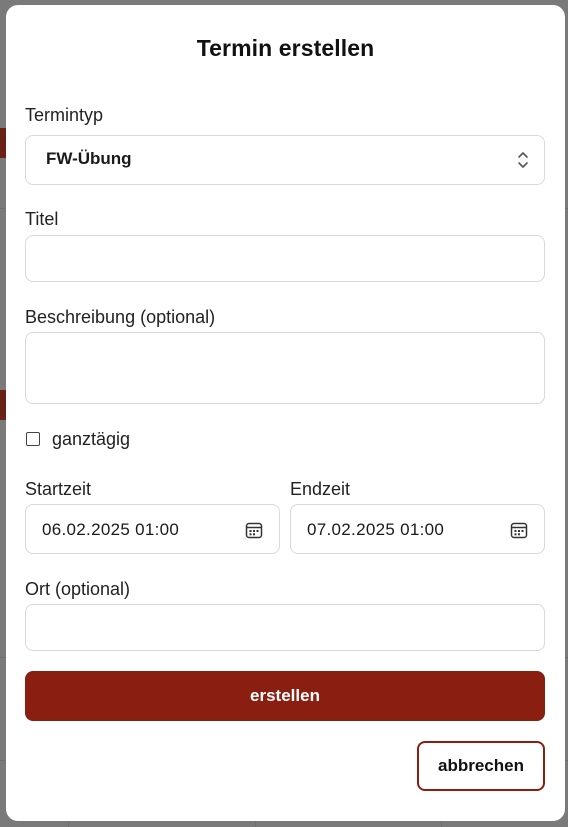 This screenshot has height=827, width=568. What do you see at coordinates (64, 115) in the screenshot?
I see `termintyp-label: Termintyp` at bounding box center [64, 115].